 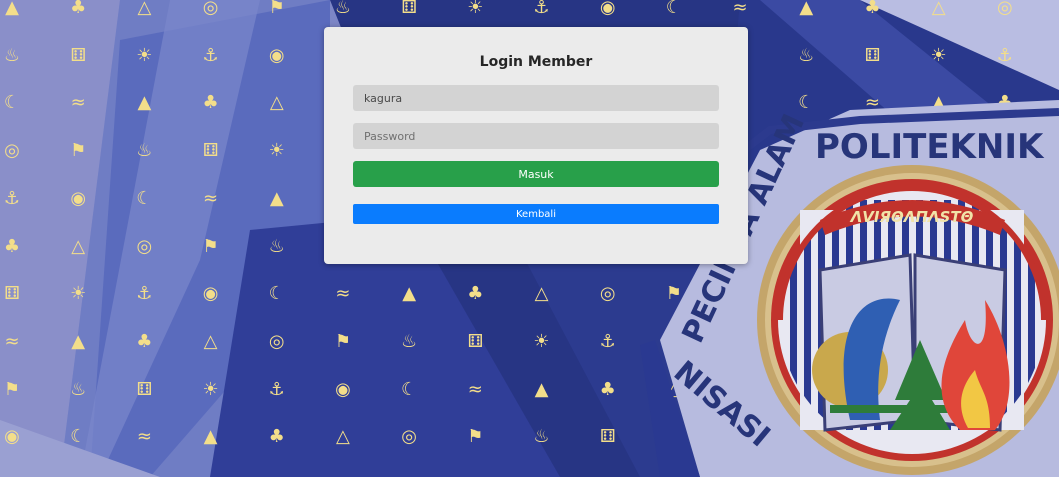 What do you see at coordinates (536, 136) in the screenshot?
I see `password-input` at bounding box center [536, 136].